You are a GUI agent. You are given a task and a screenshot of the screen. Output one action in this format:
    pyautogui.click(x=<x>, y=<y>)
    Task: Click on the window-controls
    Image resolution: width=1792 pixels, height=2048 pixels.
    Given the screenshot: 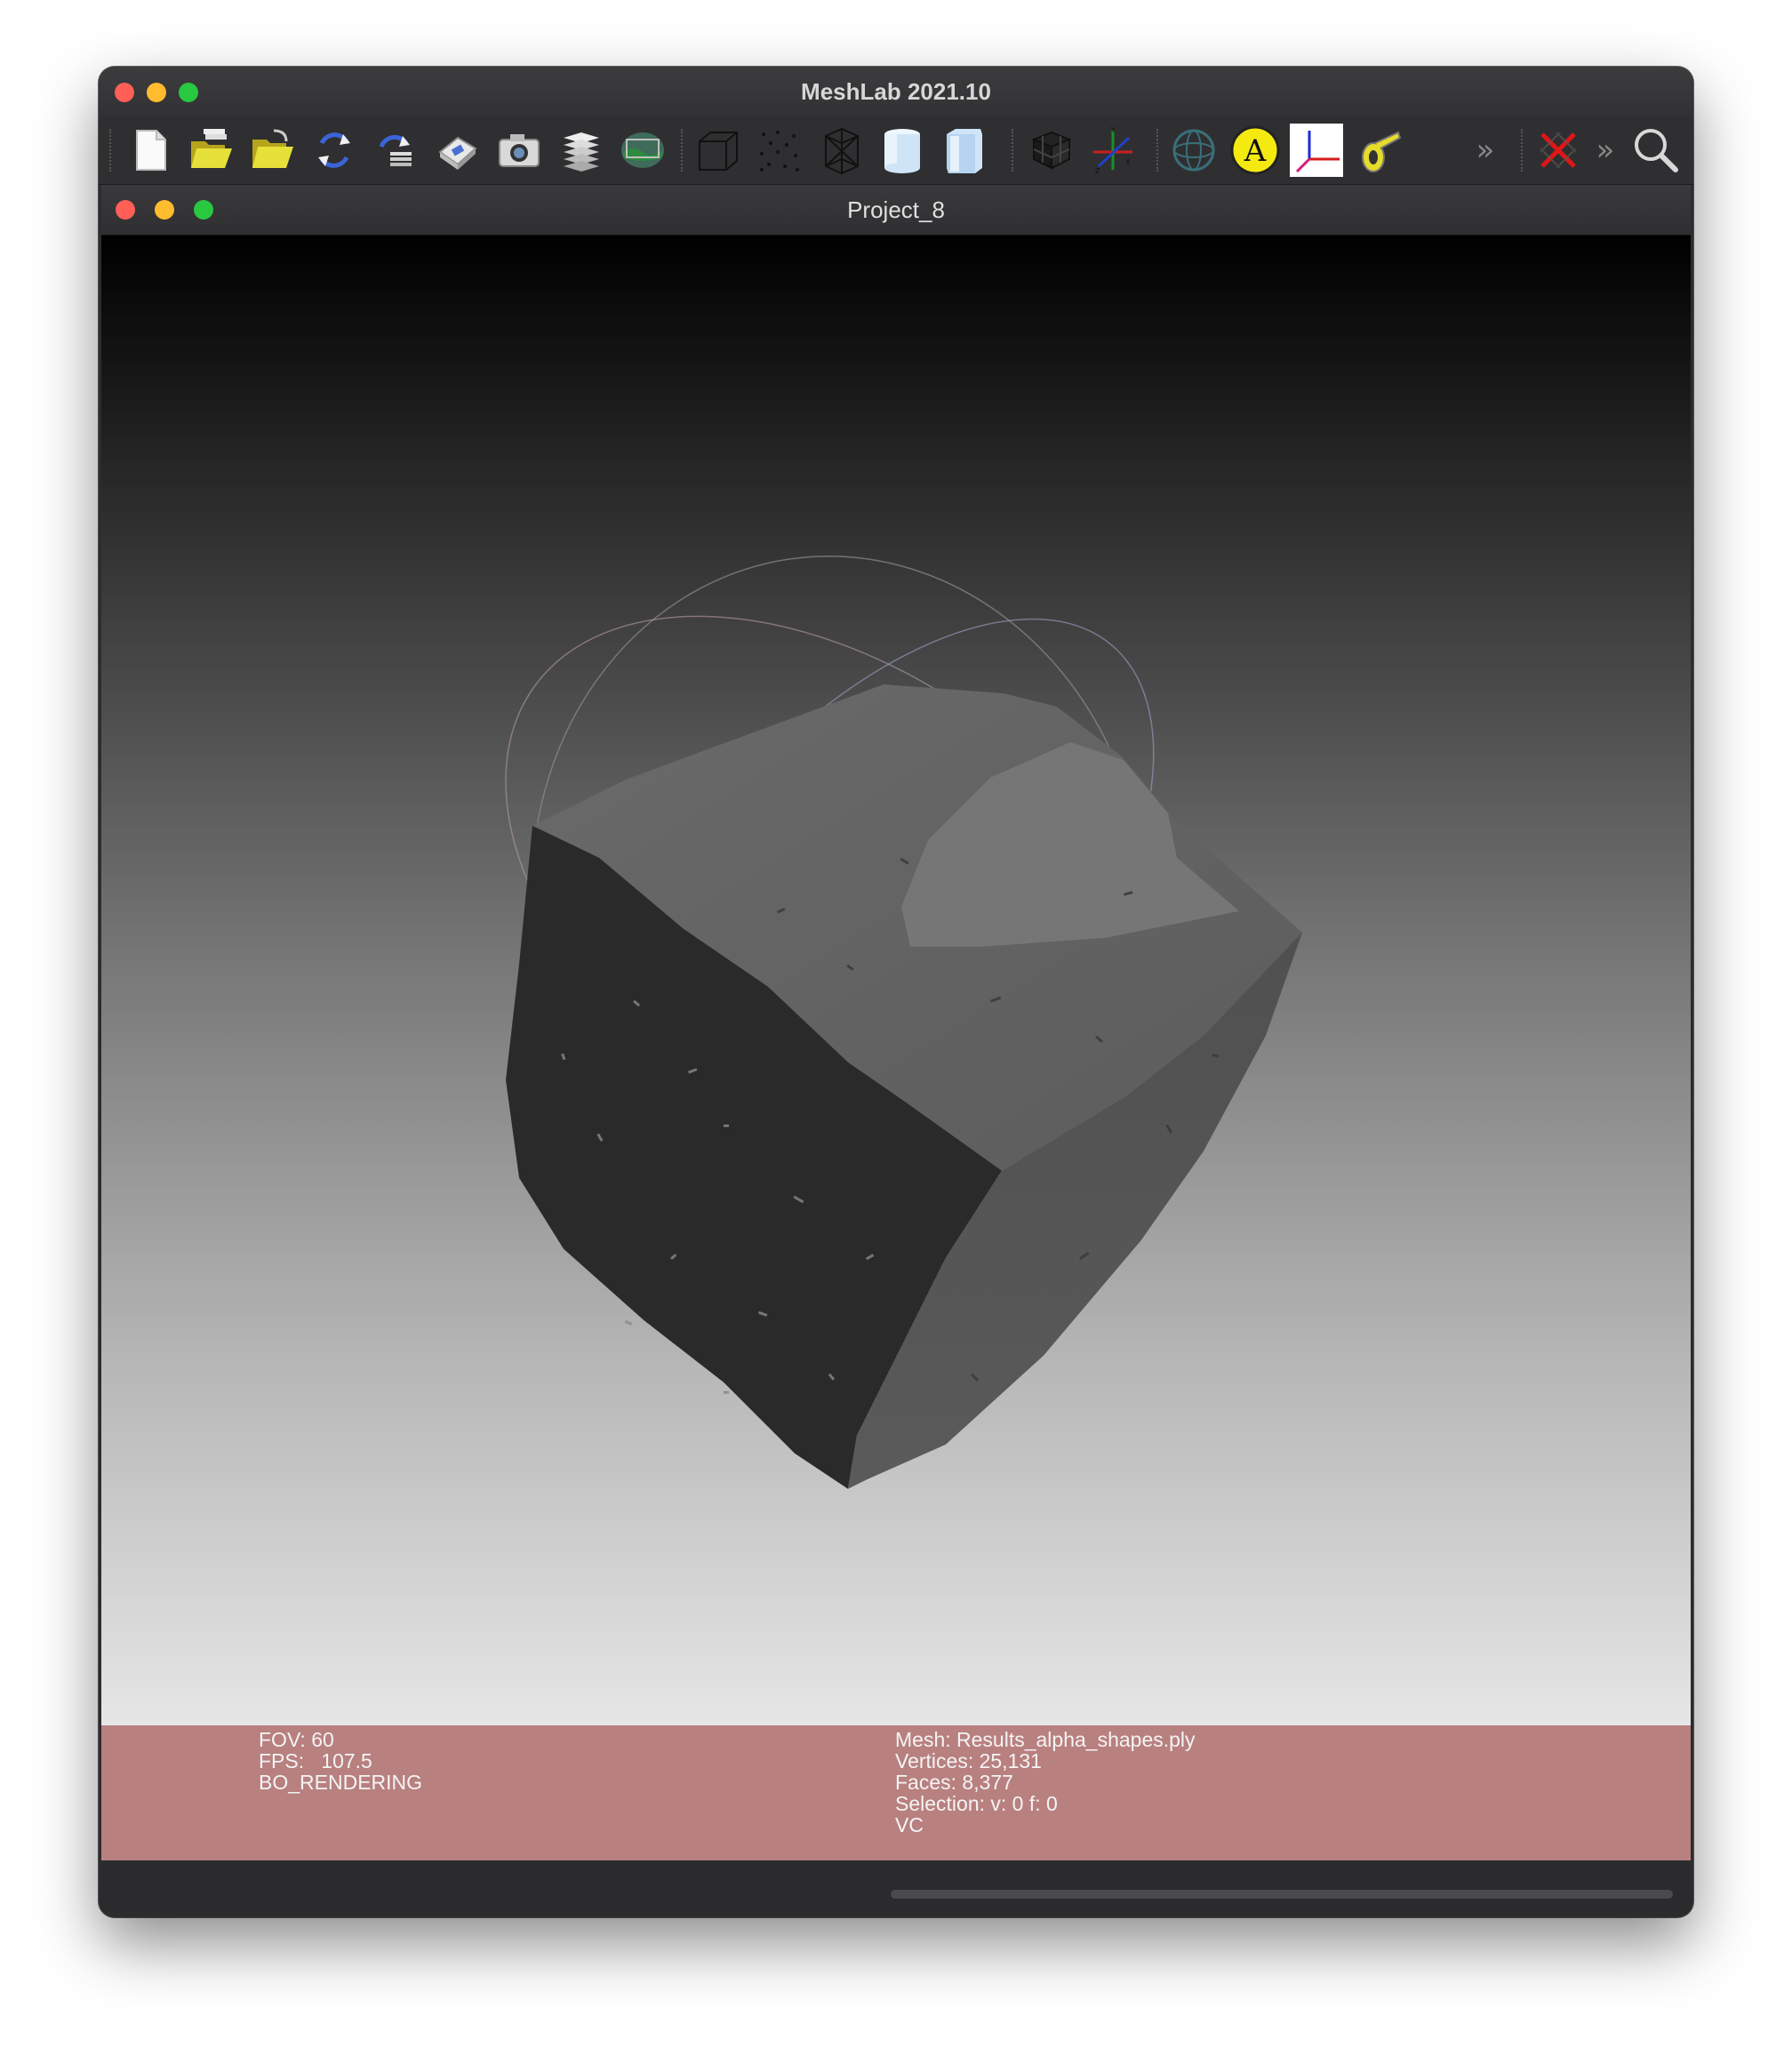 What is the action you would take?
    pyautogui.click(x=156, y=92)
    